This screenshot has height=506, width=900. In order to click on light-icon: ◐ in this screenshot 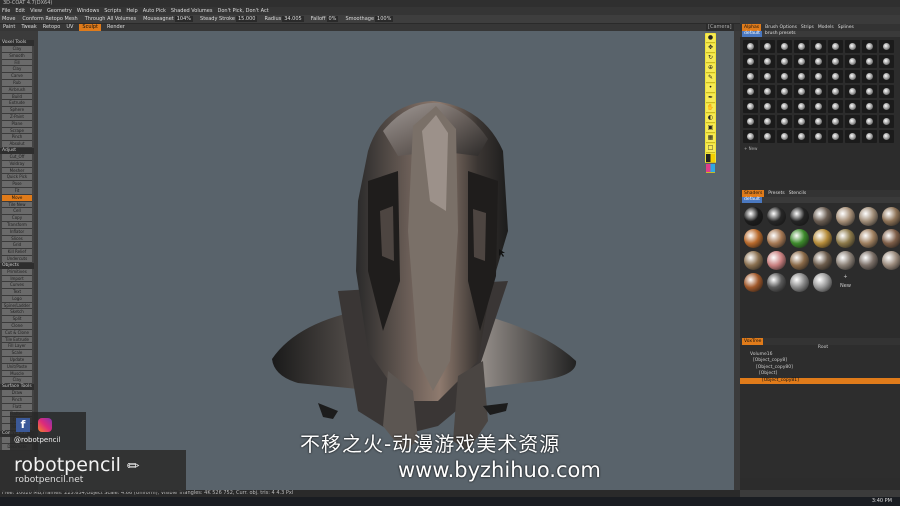, I will do `click(710, 118)`.